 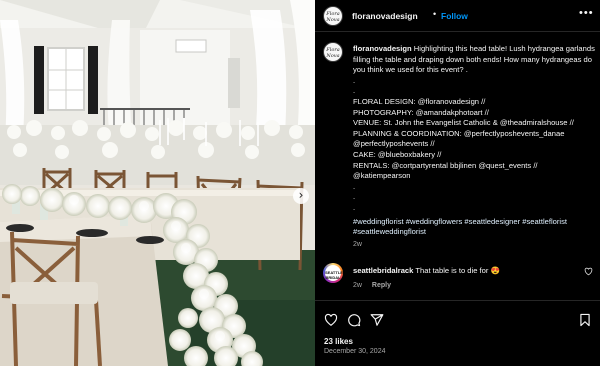 I want to click on share-icon, so click(x=377, y=320).